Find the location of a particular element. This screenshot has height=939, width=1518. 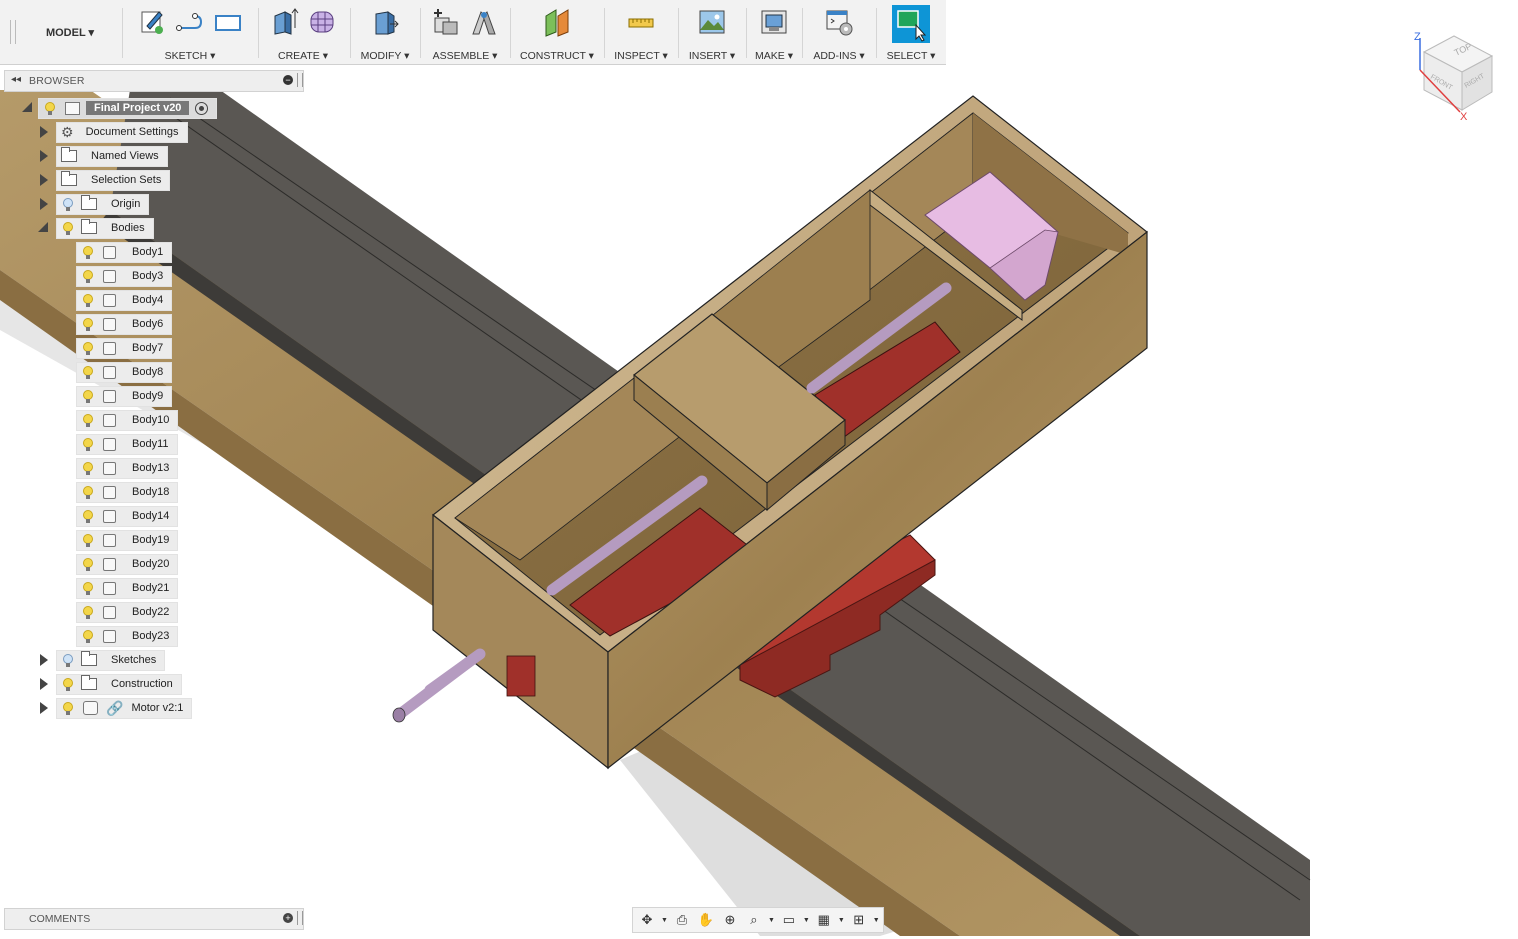

viewports-dropdown-icon: ▼ is located at coordinates (876, 920).